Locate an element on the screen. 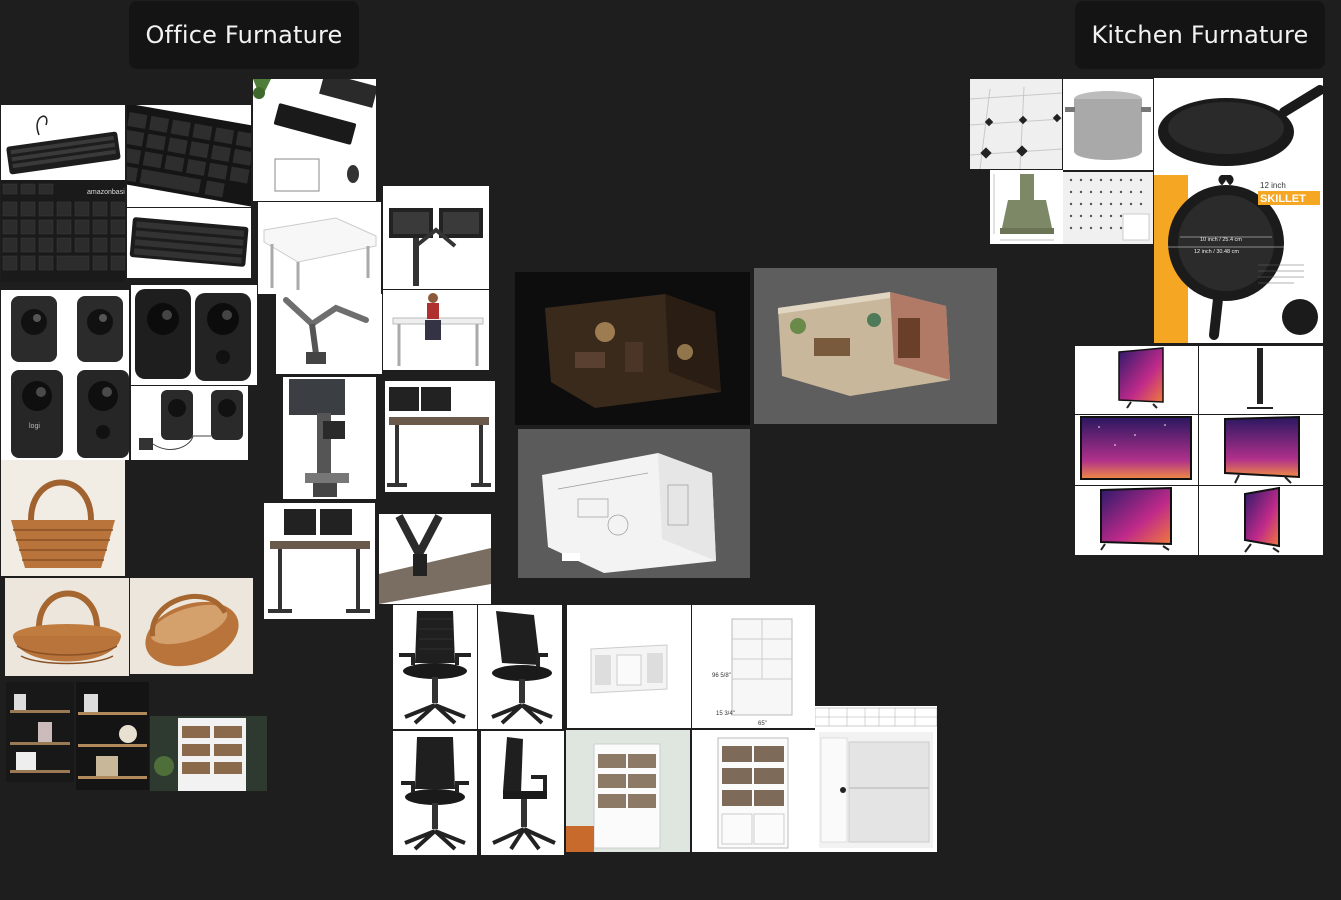  bookcase-icon: 96 5/8" 65" 15 3/4" is located at coordinates (752, 672).